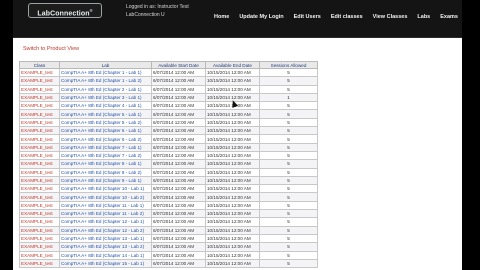 The width and height of the screenshot is (480, 270). I want to click on lab-link: CompTIA A+ 8th Ed (Chapter 3 - Lab 1), so click(105, 97).